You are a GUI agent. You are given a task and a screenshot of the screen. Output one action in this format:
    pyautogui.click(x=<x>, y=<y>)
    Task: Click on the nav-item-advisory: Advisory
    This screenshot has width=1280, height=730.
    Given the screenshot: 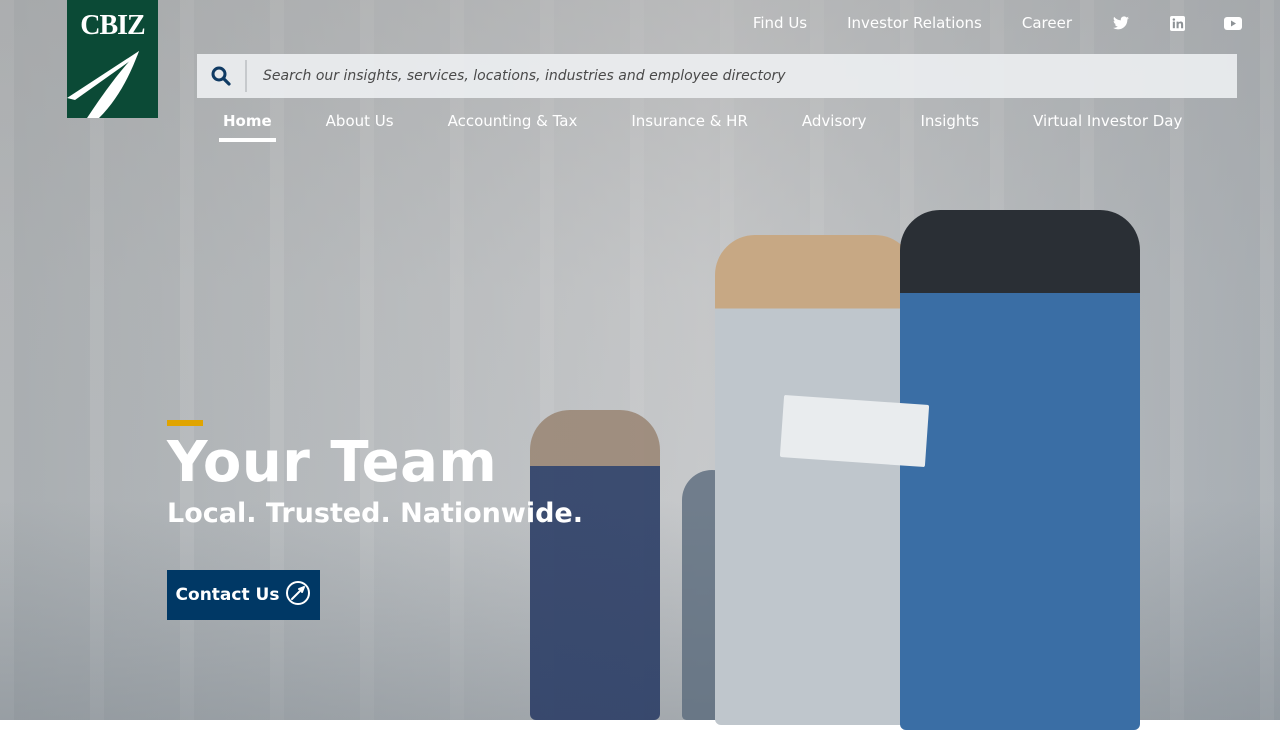 What is the action you would take?
    pyautogui.click(x=834, y=127)
    